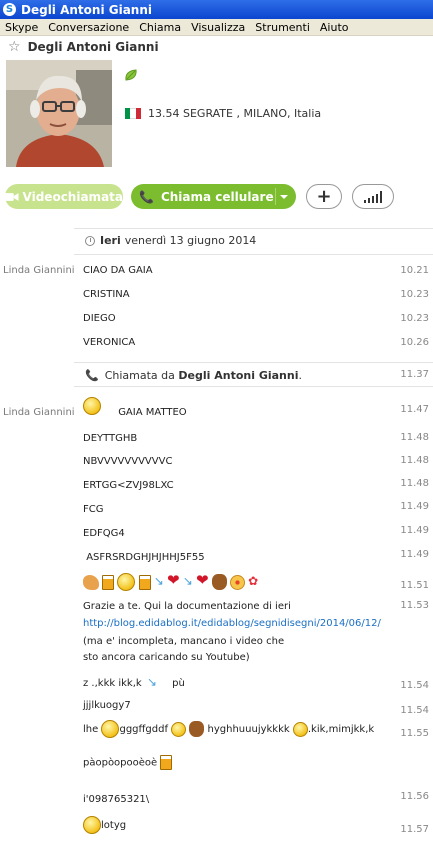 Image resolution: width=433 pixels, height=844 pixels. What do you see at coordinates (143, 729) in the screenshot?
I see `message-content: gggffgddf` at bounding box center [143, 729].